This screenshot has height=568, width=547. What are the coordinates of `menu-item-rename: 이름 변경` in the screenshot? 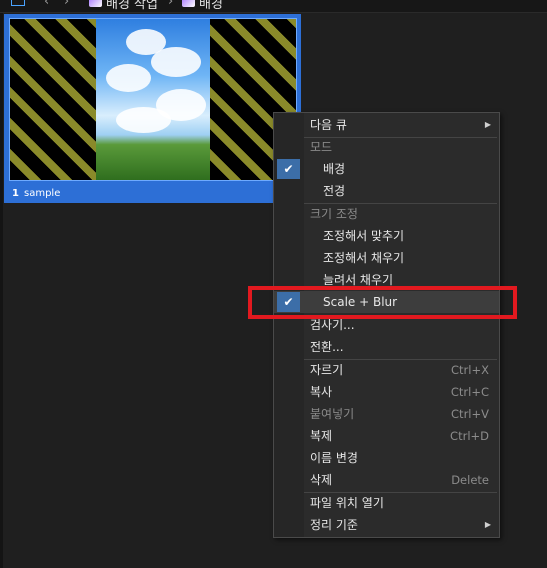 It's located at (386, 458).